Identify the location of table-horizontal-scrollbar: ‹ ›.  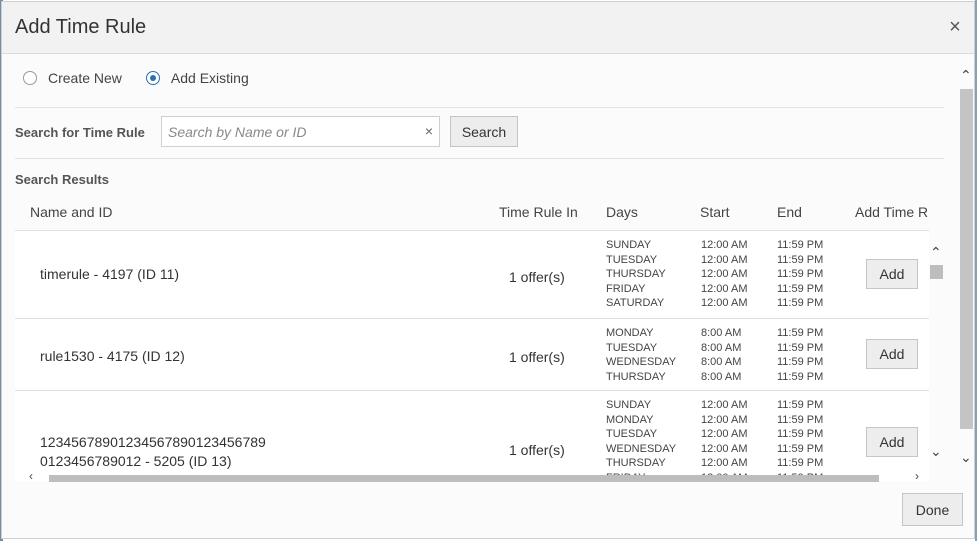
(474, 476).